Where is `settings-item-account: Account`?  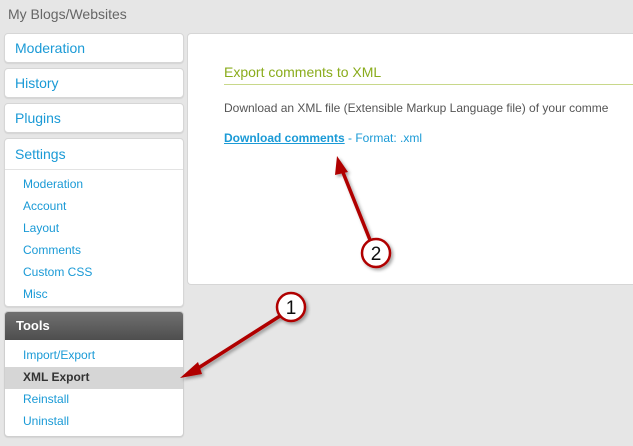
settings-item-account: Account is located at coordinates (44, 206).